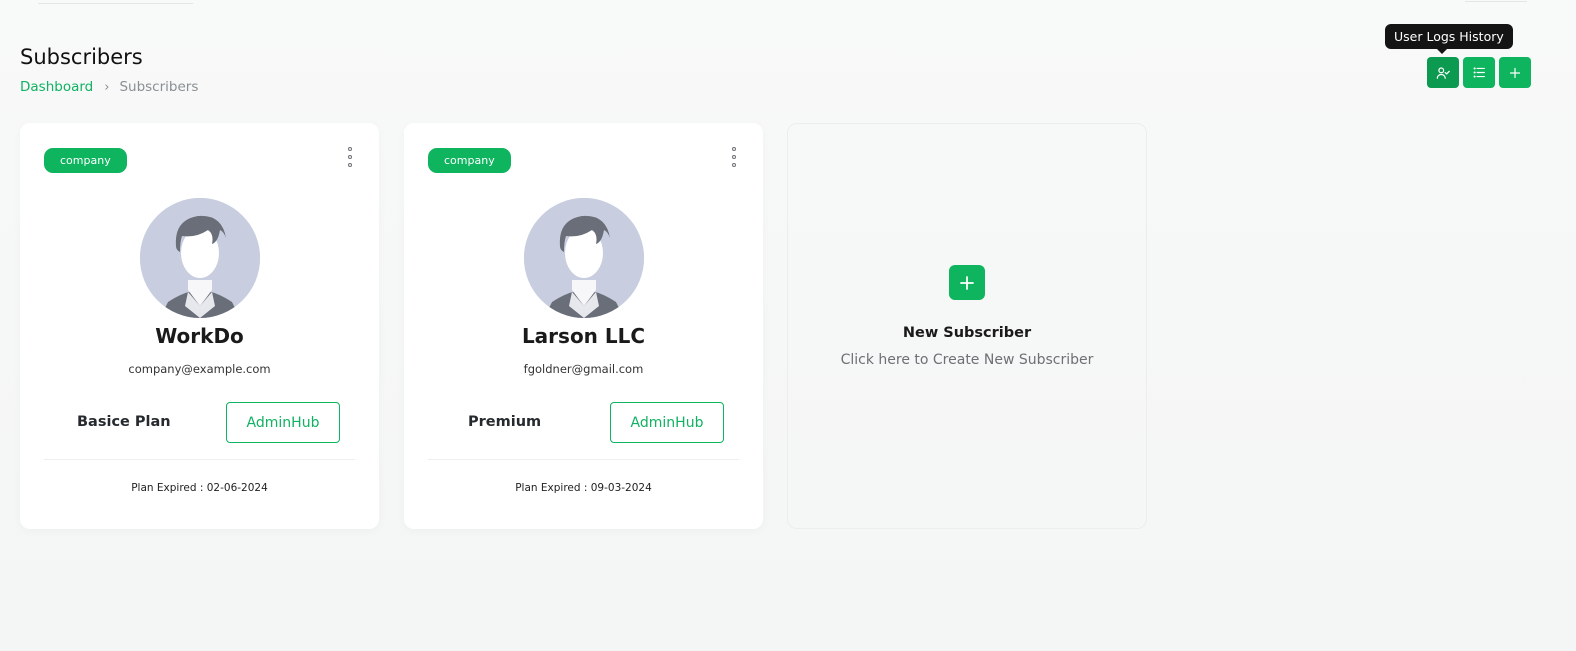  Describe the element at coordinates (159, 87) in the screenshot. I see `breadcrumb-current: Subscribers` at that location.